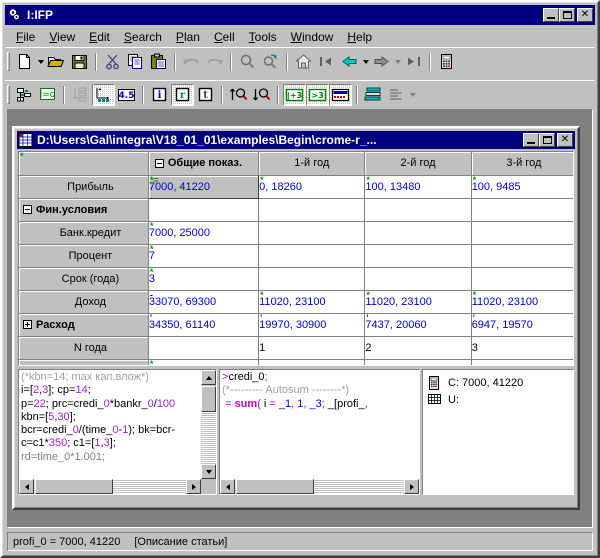 The width and height of the screenshot is (600, 558). I want to click on cut-button, so click(112, 62).